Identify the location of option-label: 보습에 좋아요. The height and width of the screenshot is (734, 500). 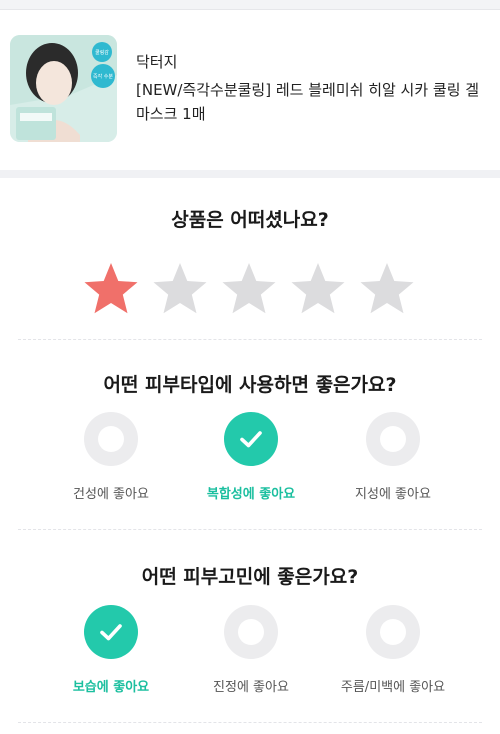
(111, 687).